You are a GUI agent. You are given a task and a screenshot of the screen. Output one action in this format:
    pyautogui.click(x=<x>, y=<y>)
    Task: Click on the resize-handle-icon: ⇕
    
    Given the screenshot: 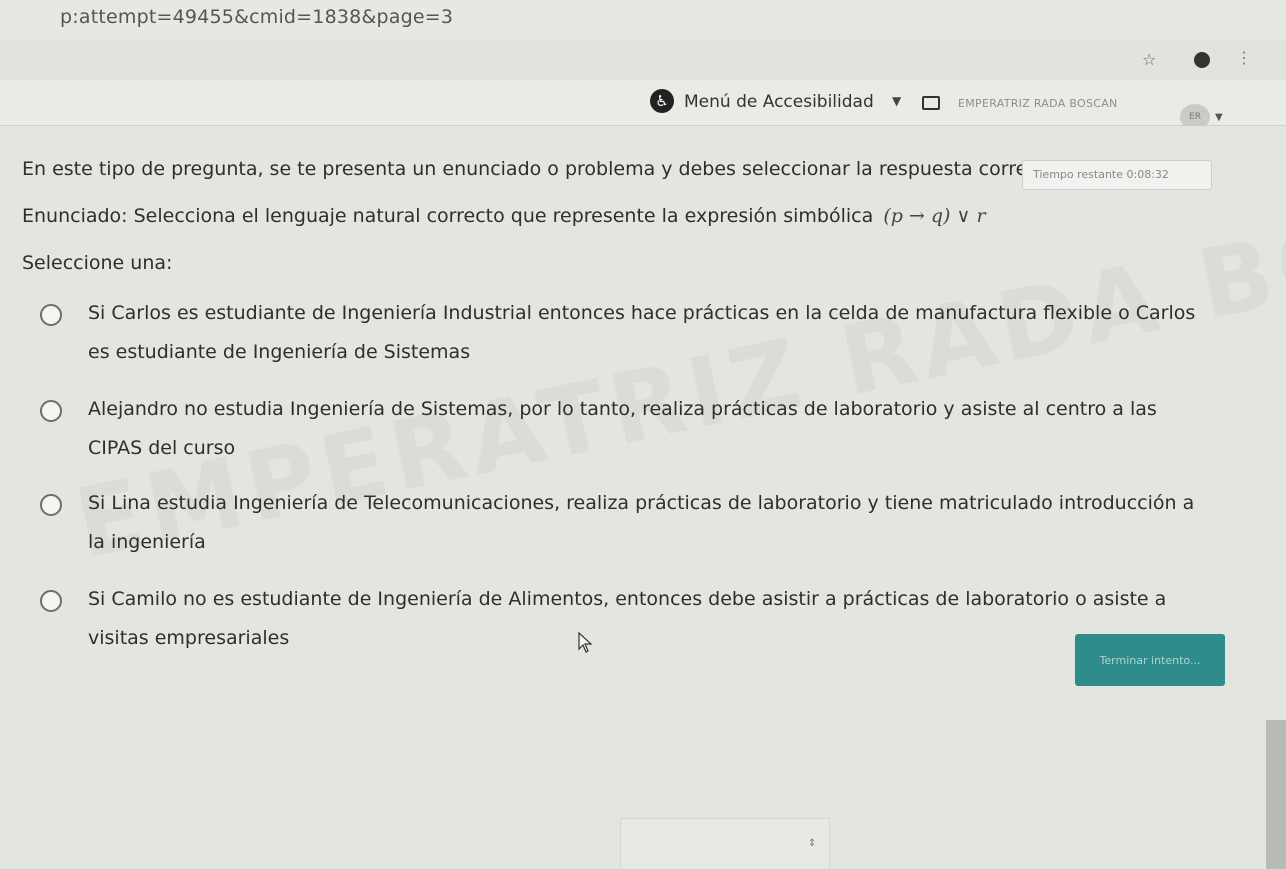 What is the action you would take?
    pyautogui.click(x=812, y=843)
    